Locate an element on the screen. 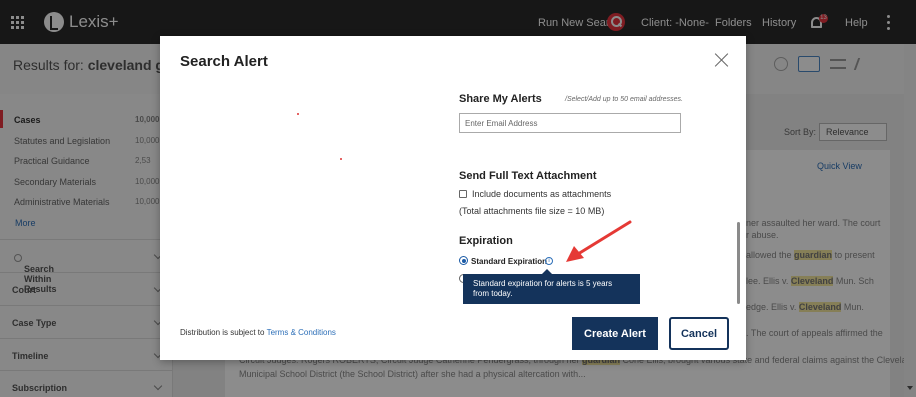 The width and height of the screenshot is (916, 397). distribution-text: Distribution is subject to is located at coordinates (223, 332).